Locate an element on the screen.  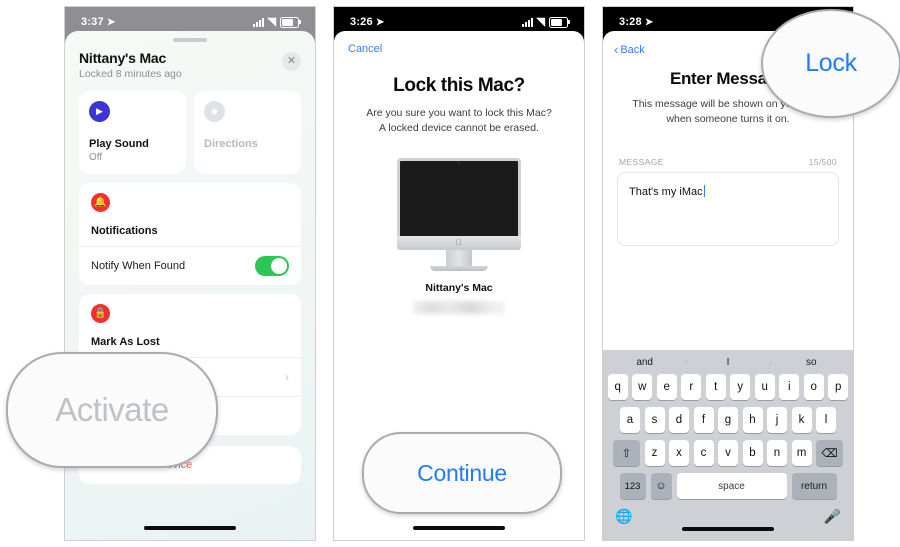
key-g: g is located at coordinates (728, 420).